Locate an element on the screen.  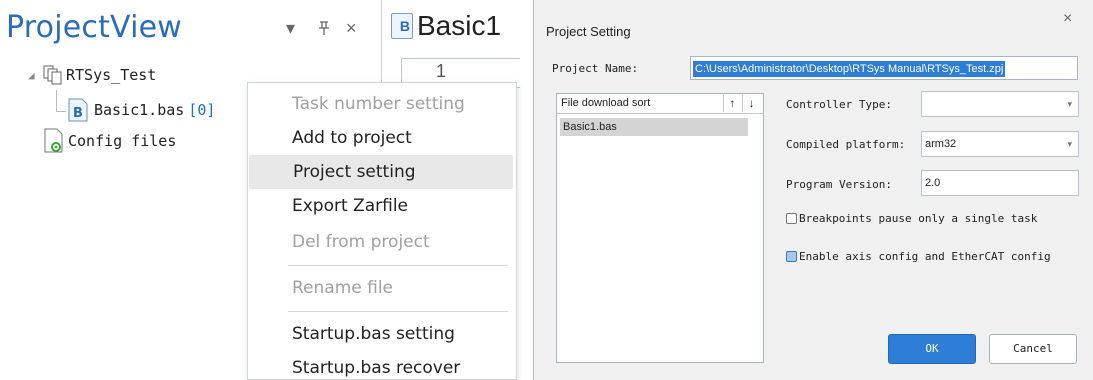
menu-item-task-number-setting: Task number setting is located at coordinates (382, 104).